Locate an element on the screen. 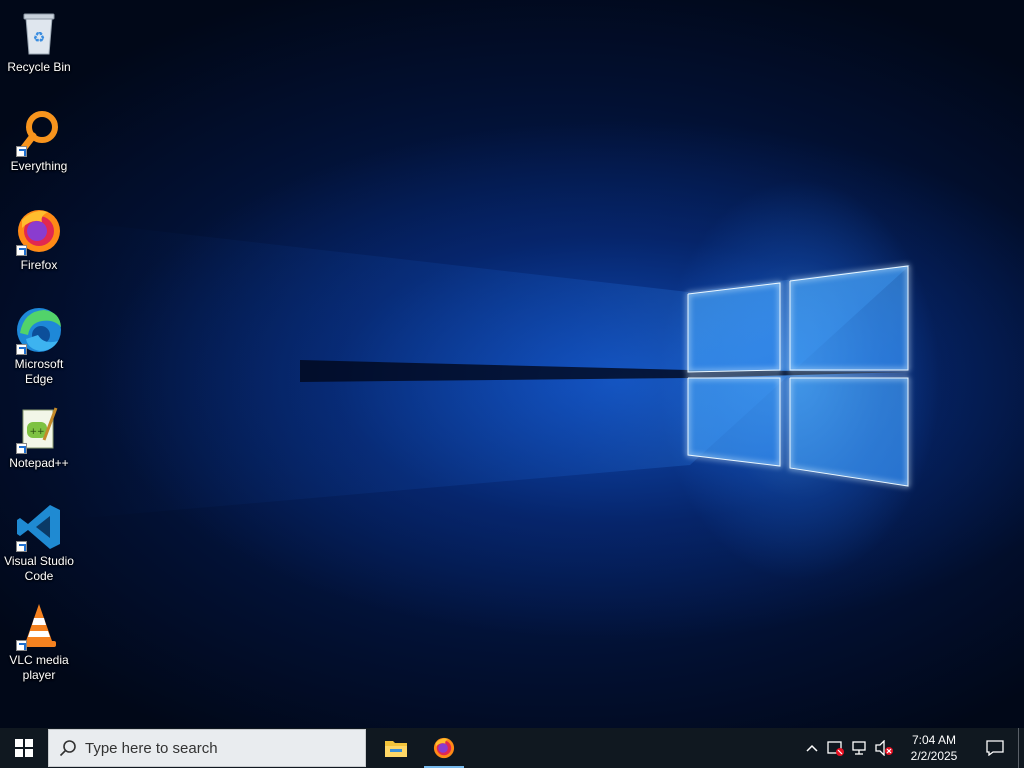 This screenshot has height=768, width=1024. network-tray-button is located at coordinates (860, 748).